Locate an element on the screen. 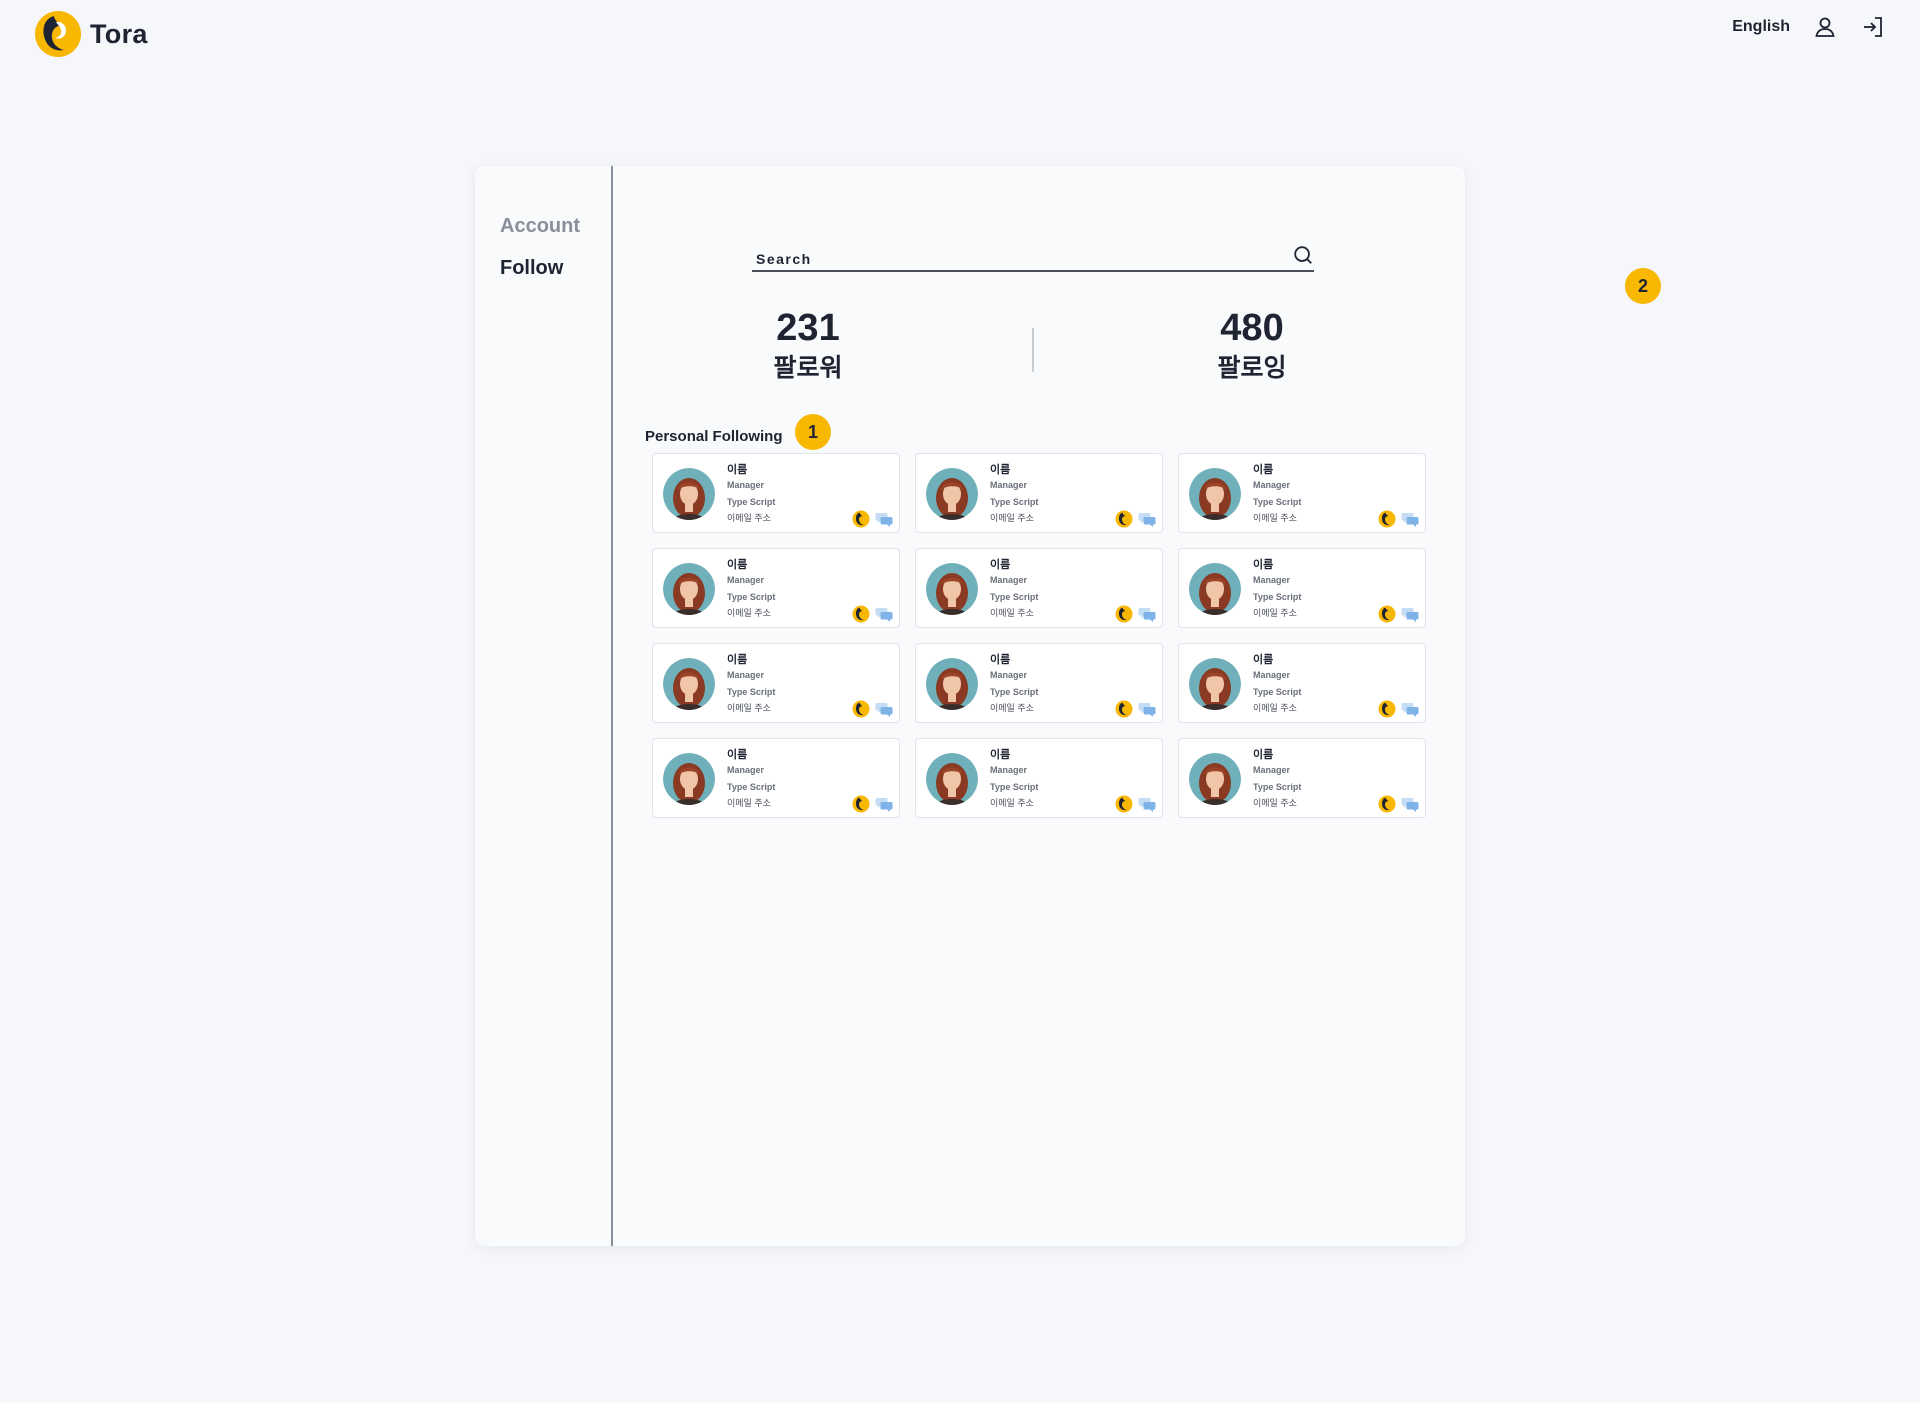 The height and width of the screenshot is (1403, 1920). annotation-badge-2: 2 is located at coordinates (1643, 286).